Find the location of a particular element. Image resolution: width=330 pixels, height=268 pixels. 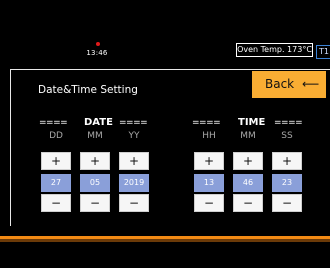

minute-increment-button: + is located at coordinates (248, 161).